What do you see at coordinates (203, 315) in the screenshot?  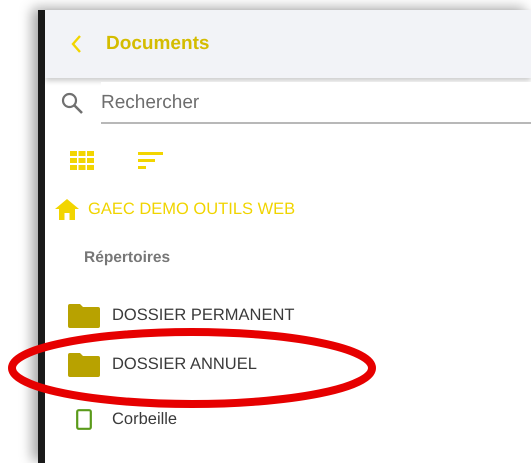 I see `list-item: DOSSIER PERMANENT` at bounding box center [203, 315].